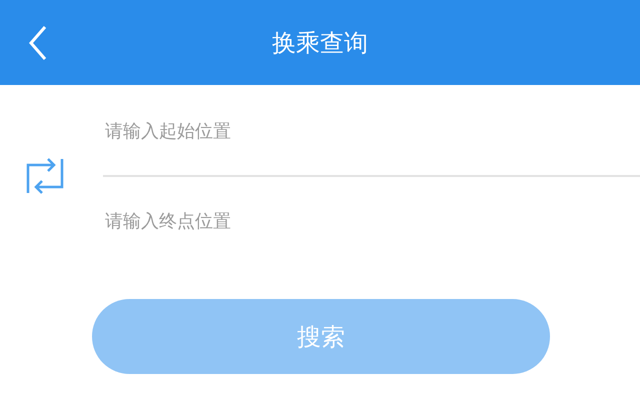 This screenshot has width=640, height=417. What do you see at coordinates (38, 43) in the screenshot?
I see `back-icon` at bounding box center [38, 43].